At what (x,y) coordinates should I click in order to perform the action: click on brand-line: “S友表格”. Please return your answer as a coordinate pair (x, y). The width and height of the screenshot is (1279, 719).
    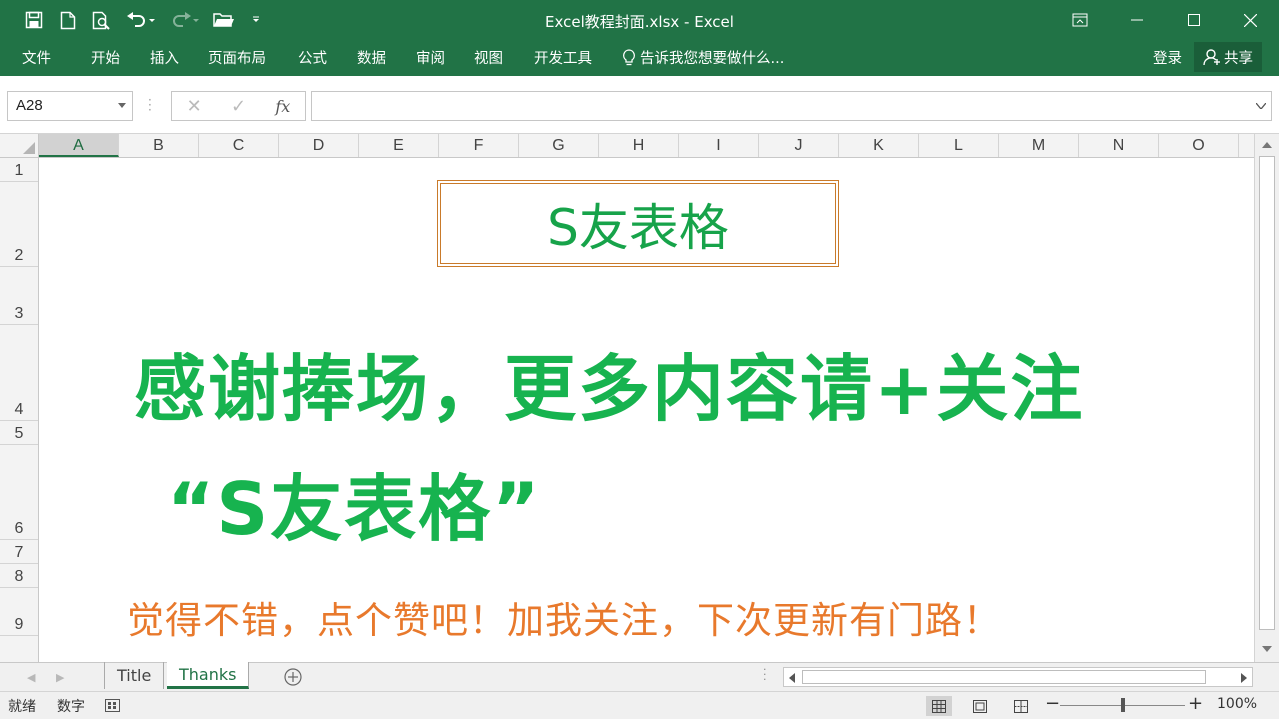
    Looking at the image, I should click on (354, 509).